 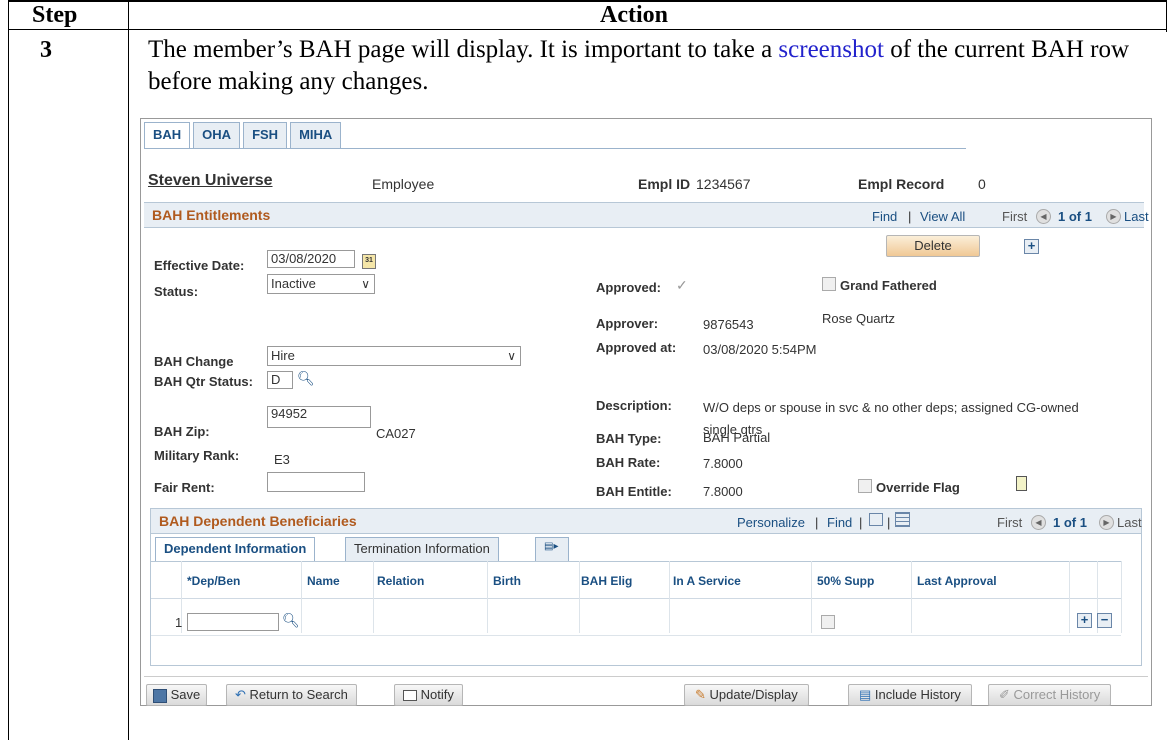 I want to click on bah-dependent-title: BAH Dependent Beneficiaries, so click(x=258, y=521).